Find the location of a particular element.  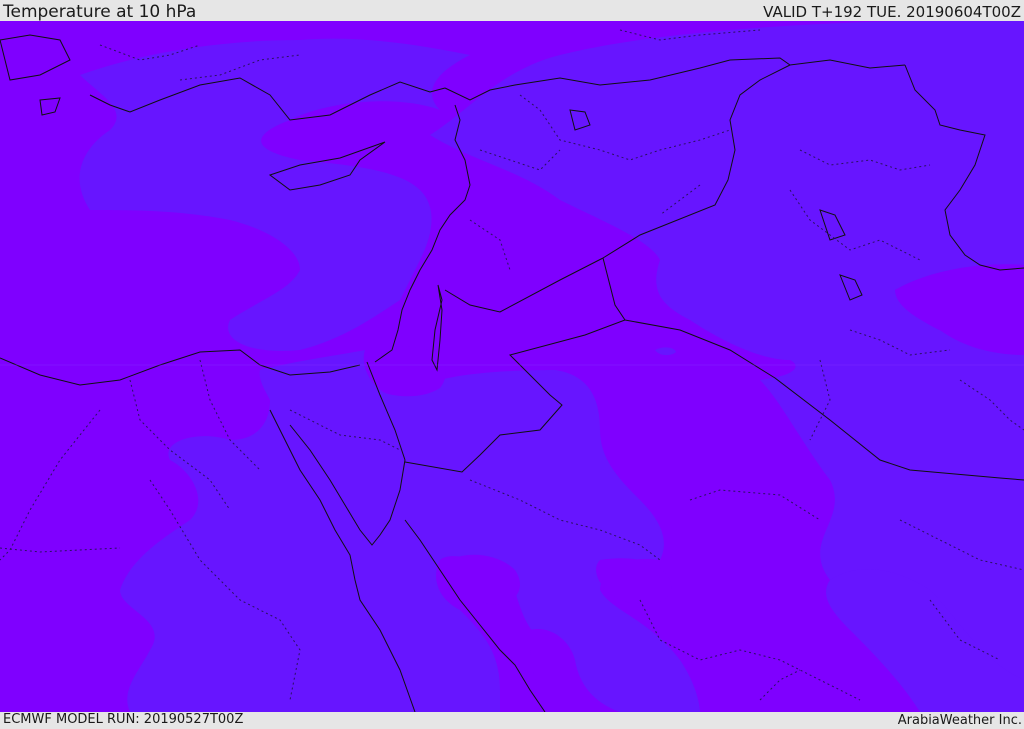

map-title: Temperature at 10 hPa is located at coordinates (100, 12).